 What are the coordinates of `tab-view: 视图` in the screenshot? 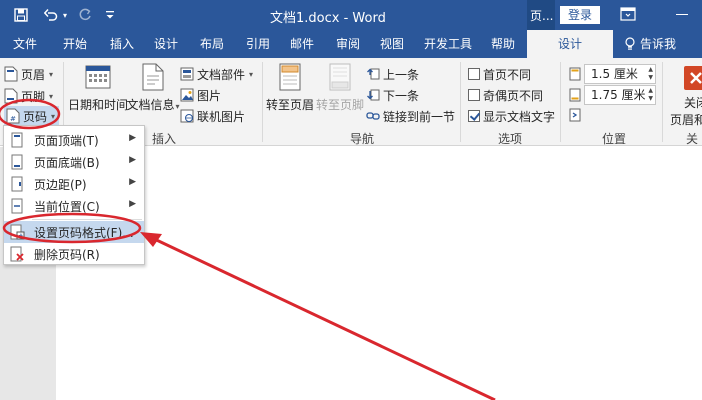 It's located at (392, 44).